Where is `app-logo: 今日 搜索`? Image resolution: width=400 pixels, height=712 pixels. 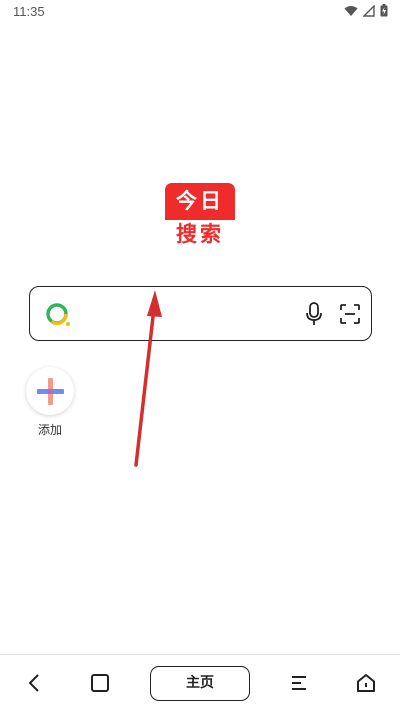 app-logo: 今日 搜索 is located at coordinates (200, 215).